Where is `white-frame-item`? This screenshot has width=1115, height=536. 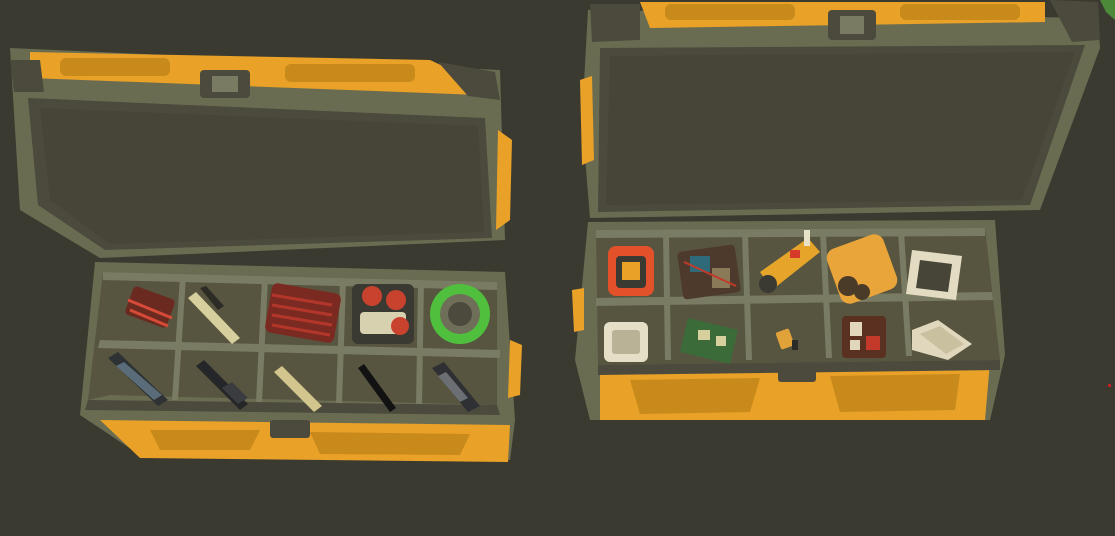
white-frame-item is located at coordinates (934, 275).